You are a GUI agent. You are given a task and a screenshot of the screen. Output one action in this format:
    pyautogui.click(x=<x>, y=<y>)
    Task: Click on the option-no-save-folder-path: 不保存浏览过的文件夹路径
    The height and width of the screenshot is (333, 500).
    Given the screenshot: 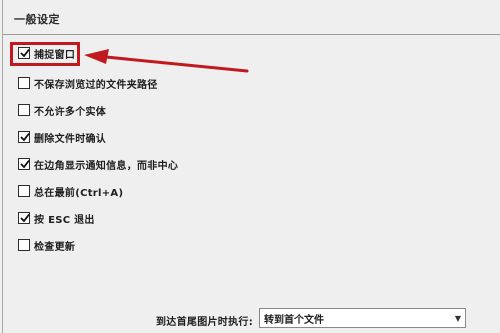 What is the action you would take?
    pyautogui.click(x=88, y=83)
    